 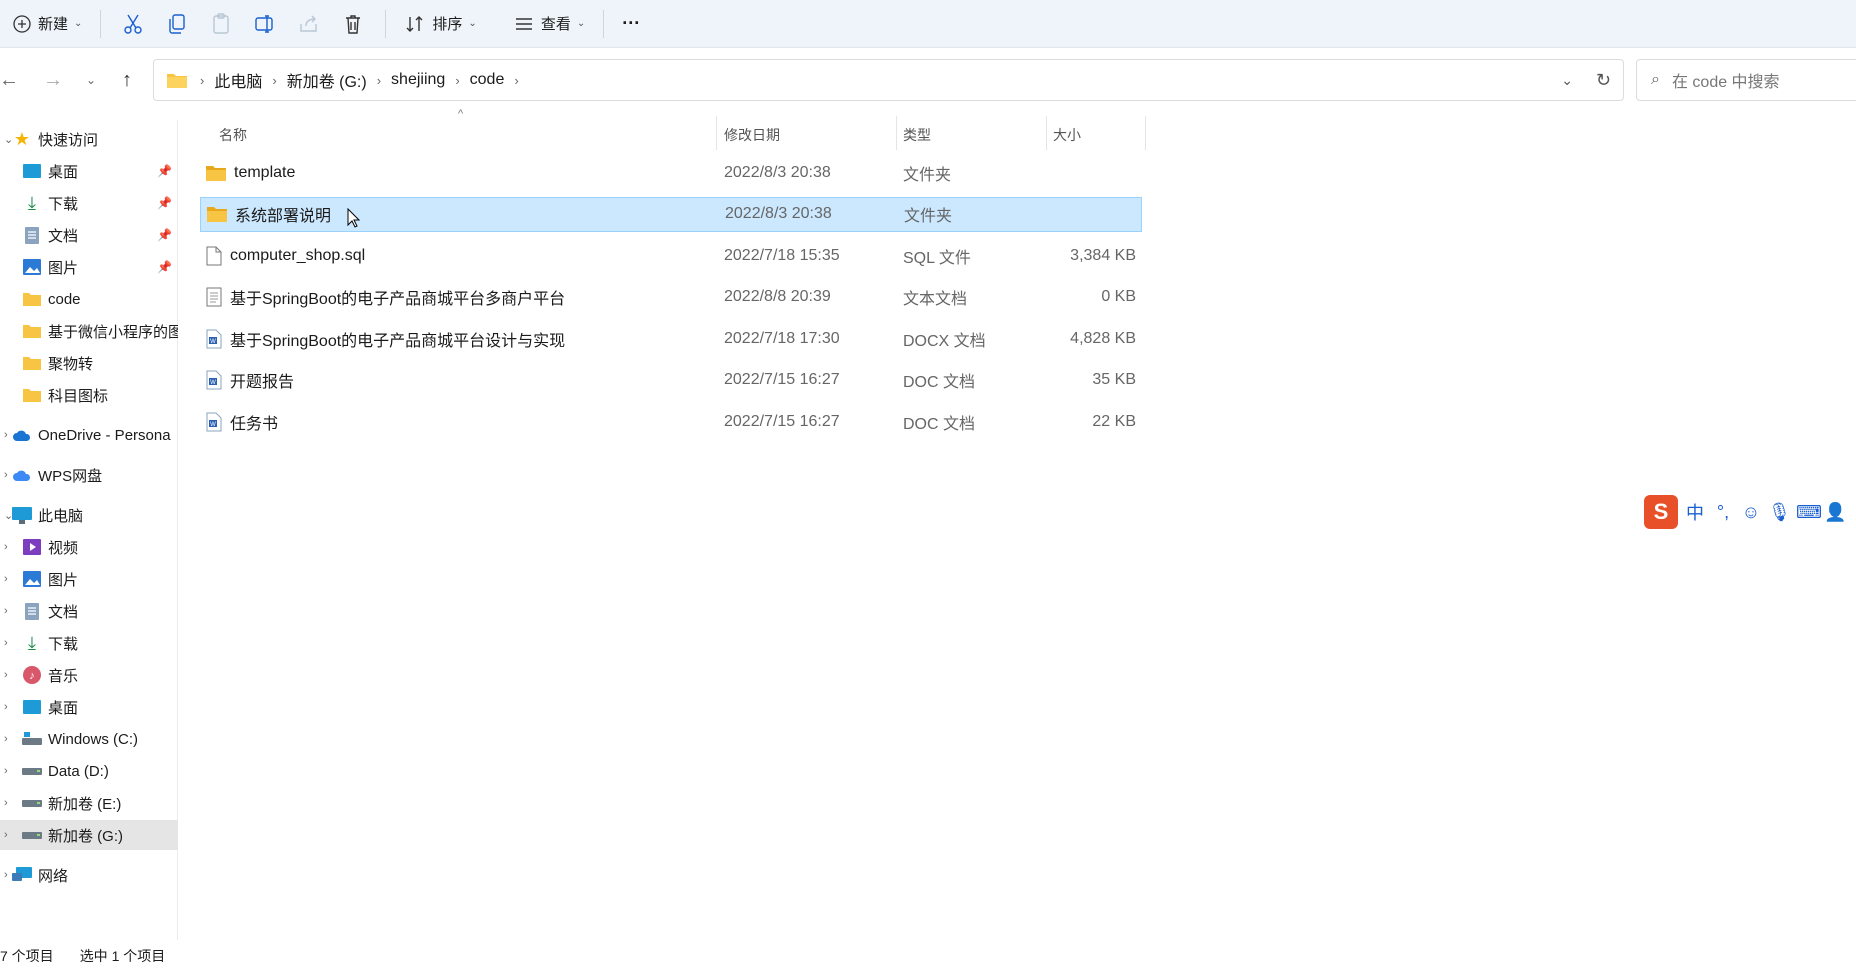 I want to click on sidebar-item-drive-d: › Data (D:), so click(x=89, y=771).